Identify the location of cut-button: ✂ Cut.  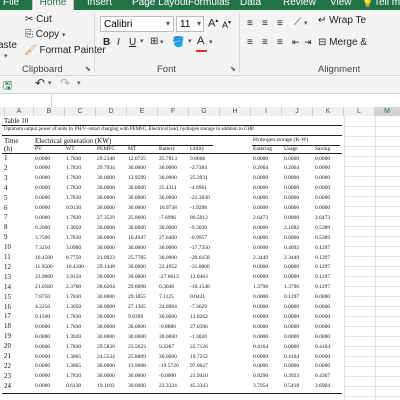
(38, 19).